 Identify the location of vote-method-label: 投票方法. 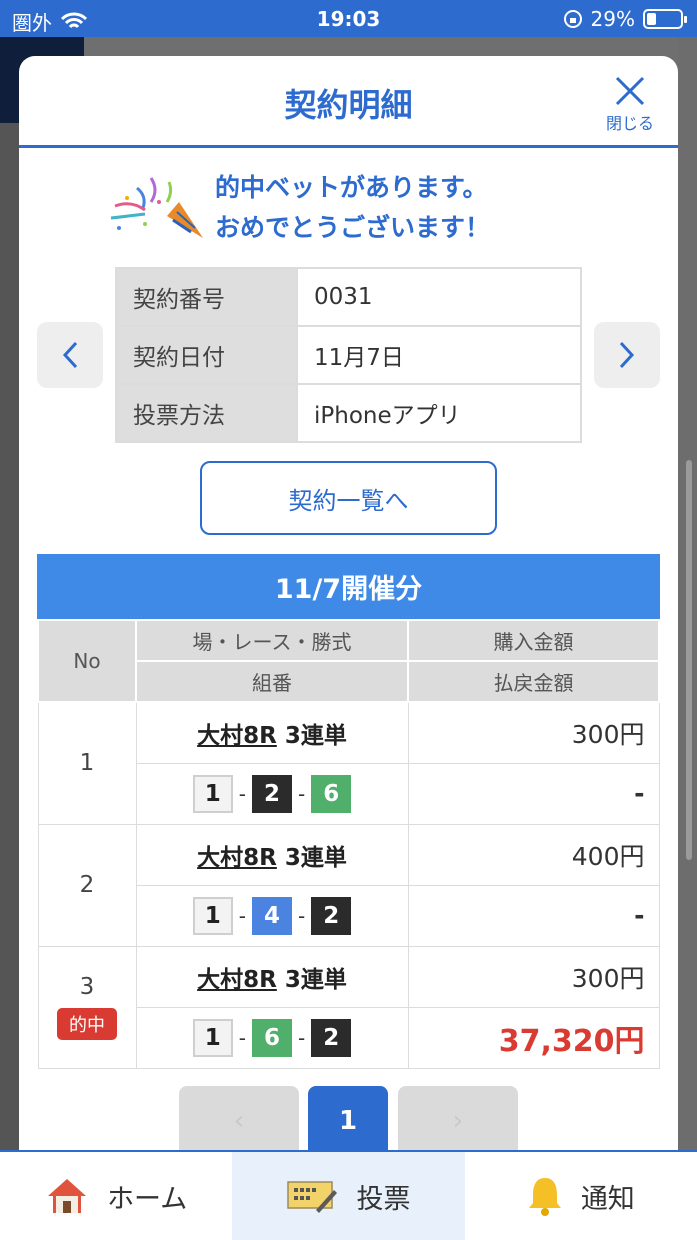
(206, 413).